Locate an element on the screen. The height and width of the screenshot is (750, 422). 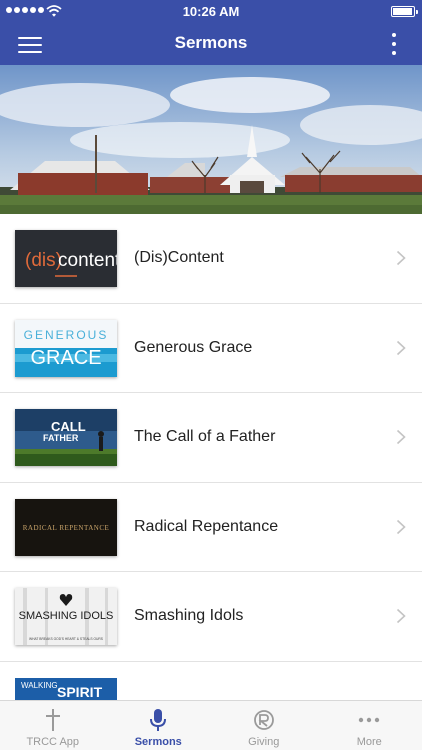
svg-text: RADICAL REPENTANCE is located at coordinates (66, 528).